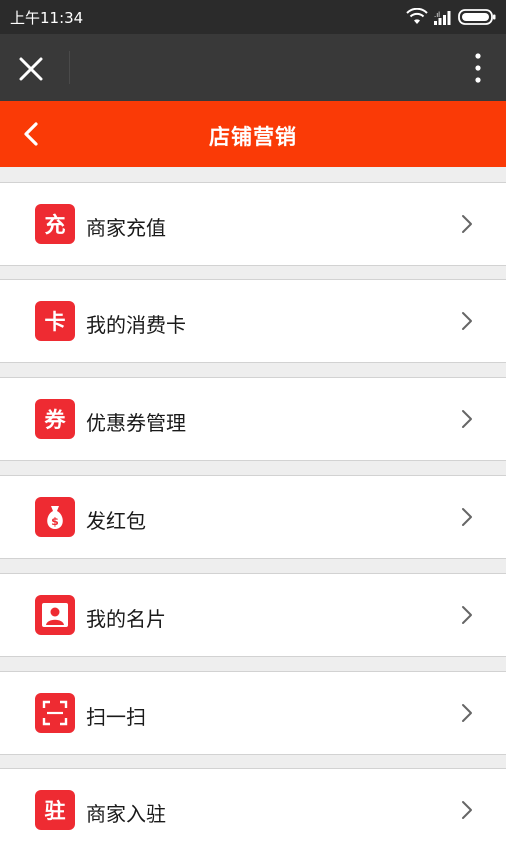  I want to click on close-icon, so click(31, 69).